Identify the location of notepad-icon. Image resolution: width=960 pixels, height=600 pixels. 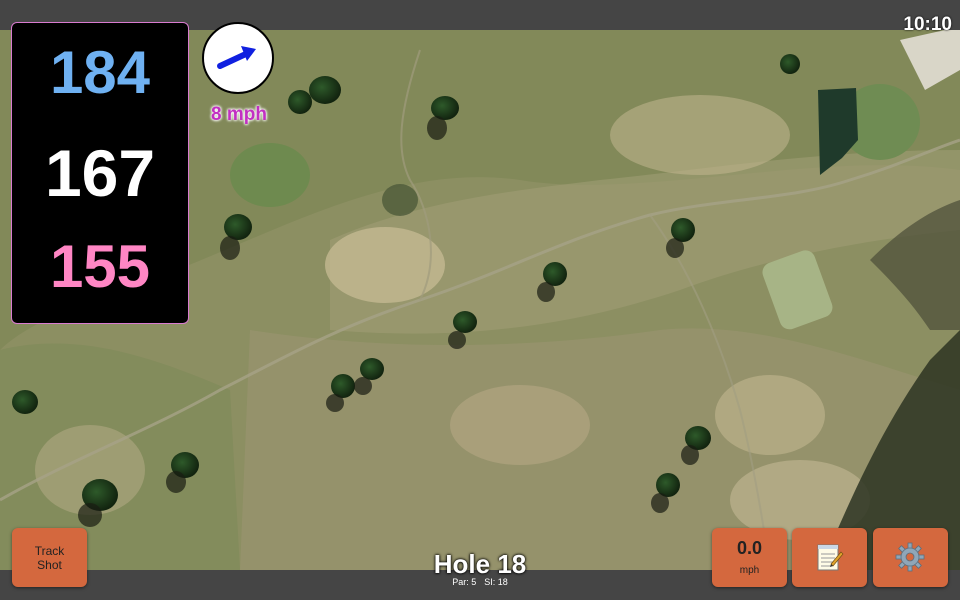
(830, 557).